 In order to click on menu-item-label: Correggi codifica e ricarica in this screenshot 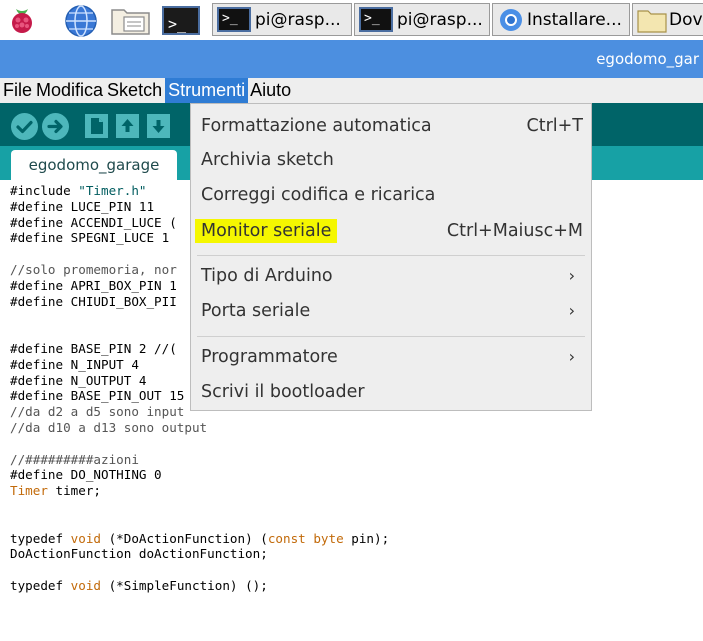, I will do `click(318, 195)`.